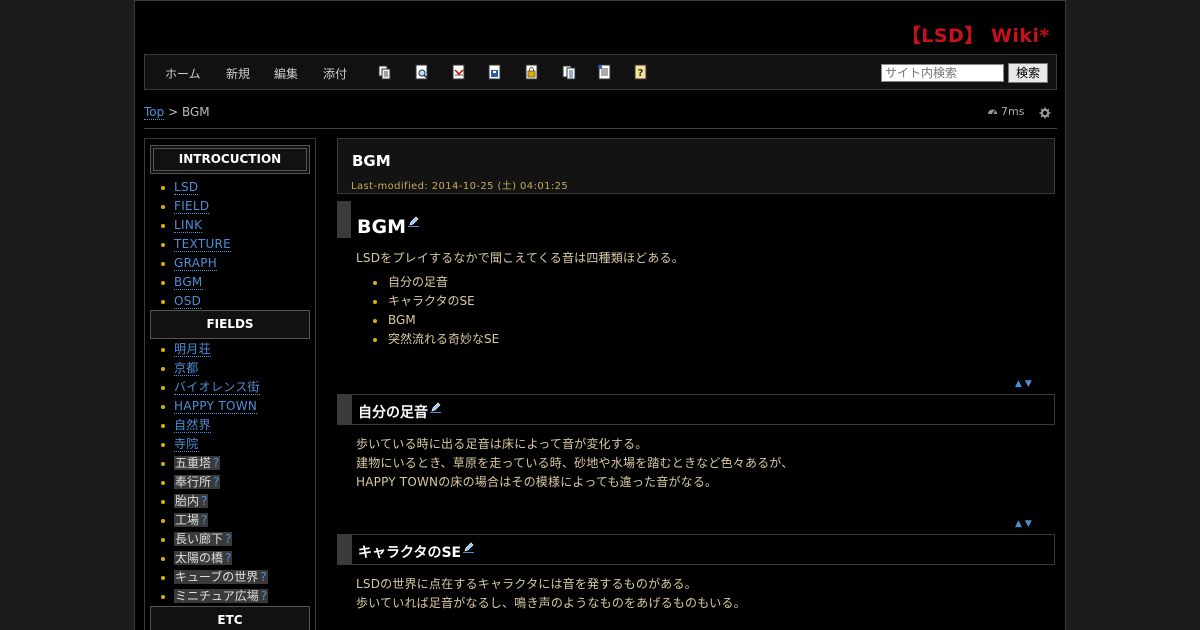 This screenshot has height=630, width=1200. Describe the element at coordinates (495, 72) in the screenshot. I see `save-icon` at that location.